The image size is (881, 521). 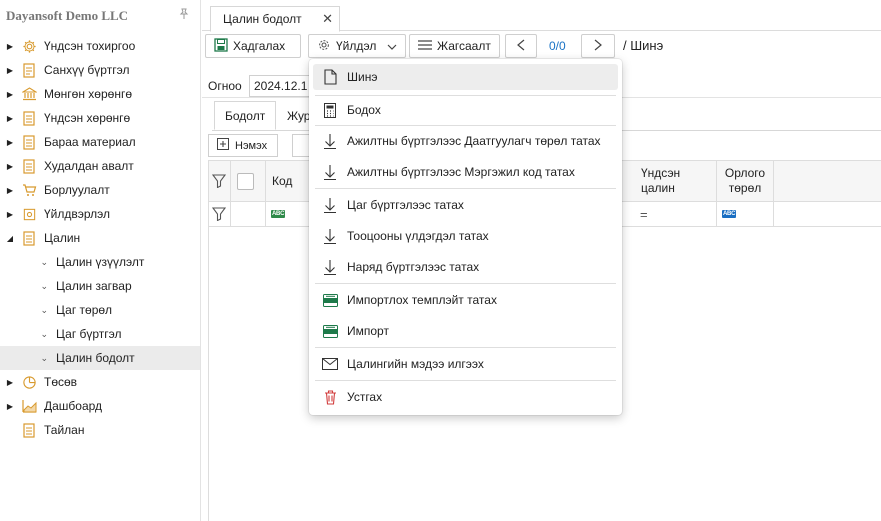 I want to click on menu-item-pull-balance: Тооцооны үлдэгдэл татах, so click(x=465, y=236).